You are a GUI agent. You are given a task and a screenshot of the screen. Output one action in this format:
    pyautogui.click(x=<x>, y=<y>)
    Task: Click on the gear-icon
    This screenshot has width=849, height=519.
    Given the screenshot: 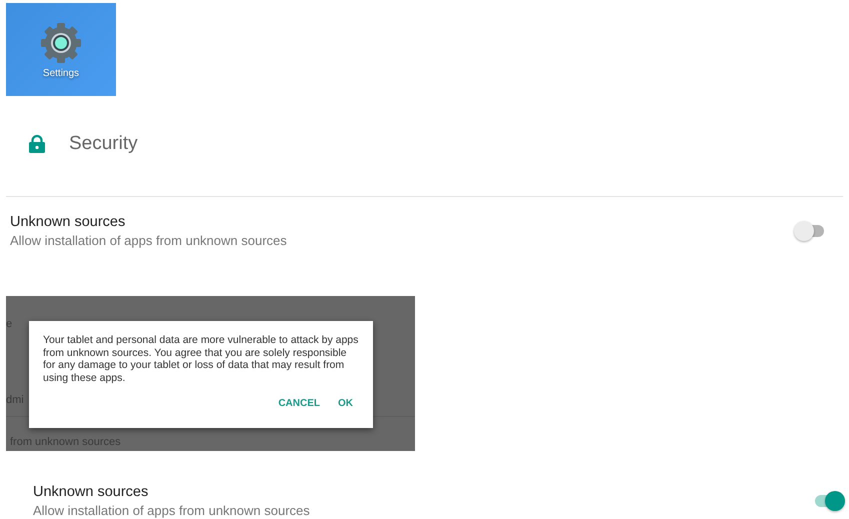 What is the action you would take?
    pyautogui.click(x=61, y=43)
    